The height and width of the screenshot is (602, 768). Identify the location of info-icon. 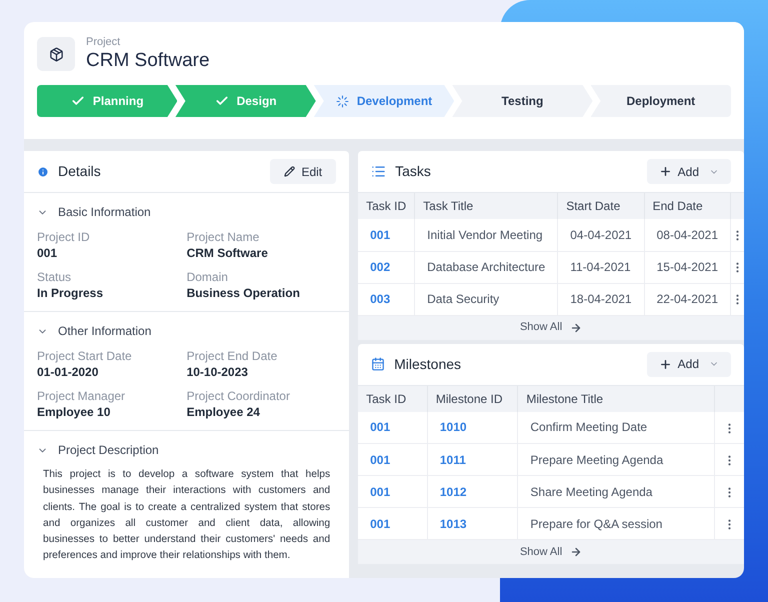
(43, 172).